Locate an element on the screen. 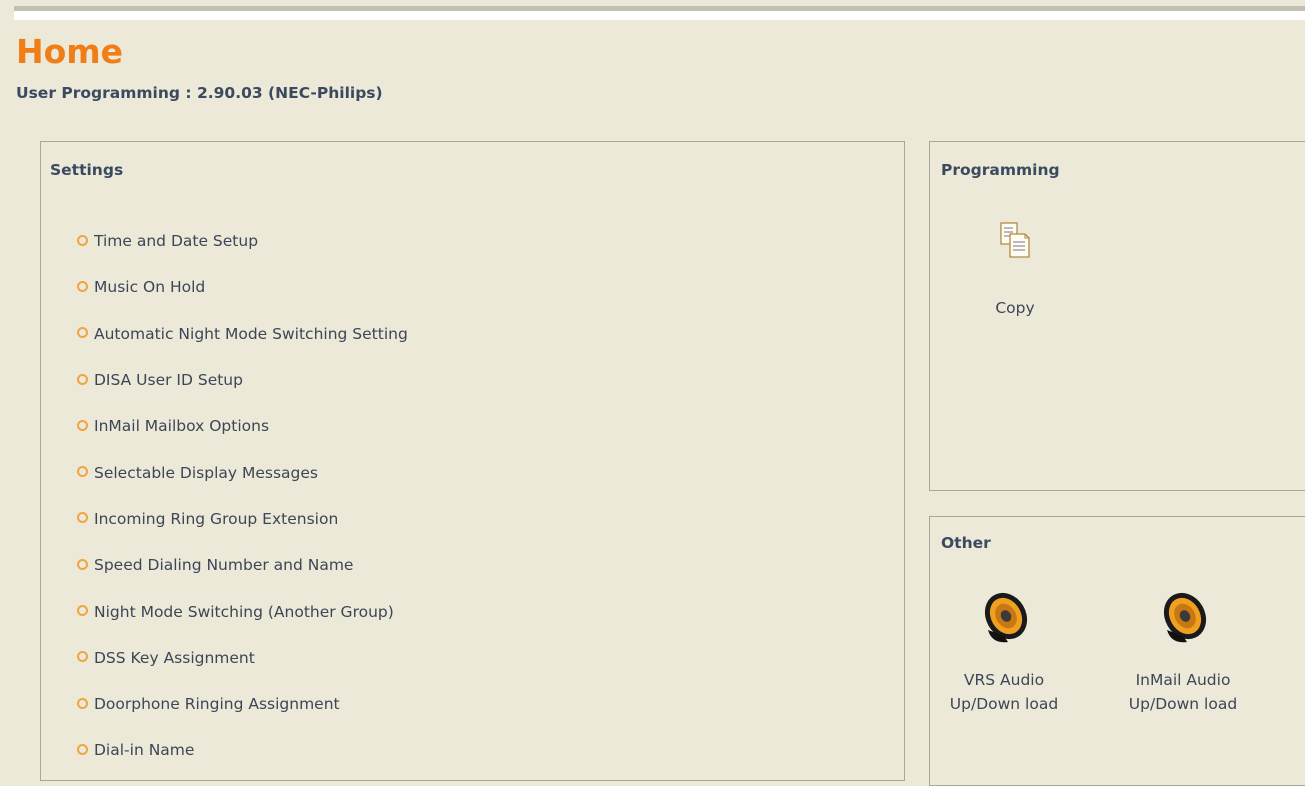 This screenshot has height=786, width=1305. copy-button: Copy is located at coordinates (1015, 268).